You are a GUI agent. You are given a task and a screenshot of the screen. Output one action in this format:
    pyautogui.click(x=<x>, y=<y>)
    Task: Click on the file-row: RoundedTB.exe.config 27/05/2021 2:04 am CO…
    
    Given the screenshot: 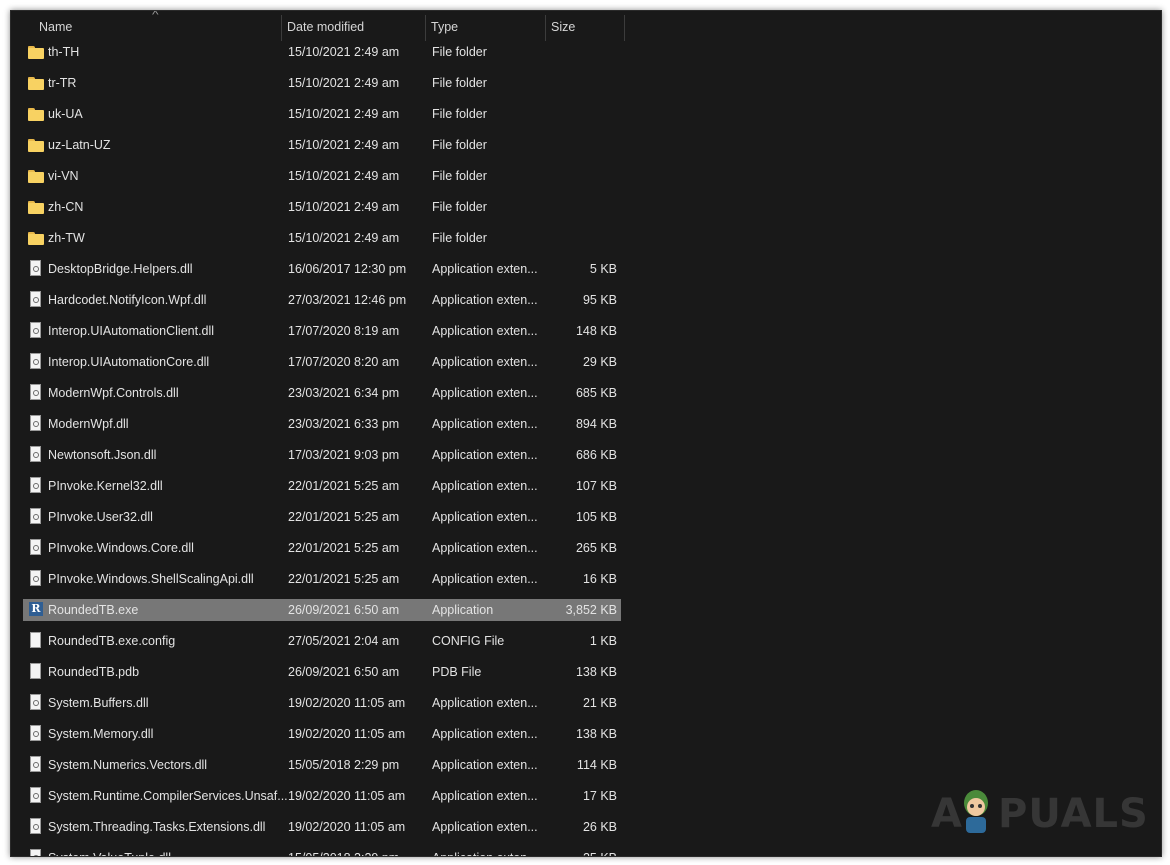 What is the action you would take?
    pyautogui.click(x=322, y=641)
    